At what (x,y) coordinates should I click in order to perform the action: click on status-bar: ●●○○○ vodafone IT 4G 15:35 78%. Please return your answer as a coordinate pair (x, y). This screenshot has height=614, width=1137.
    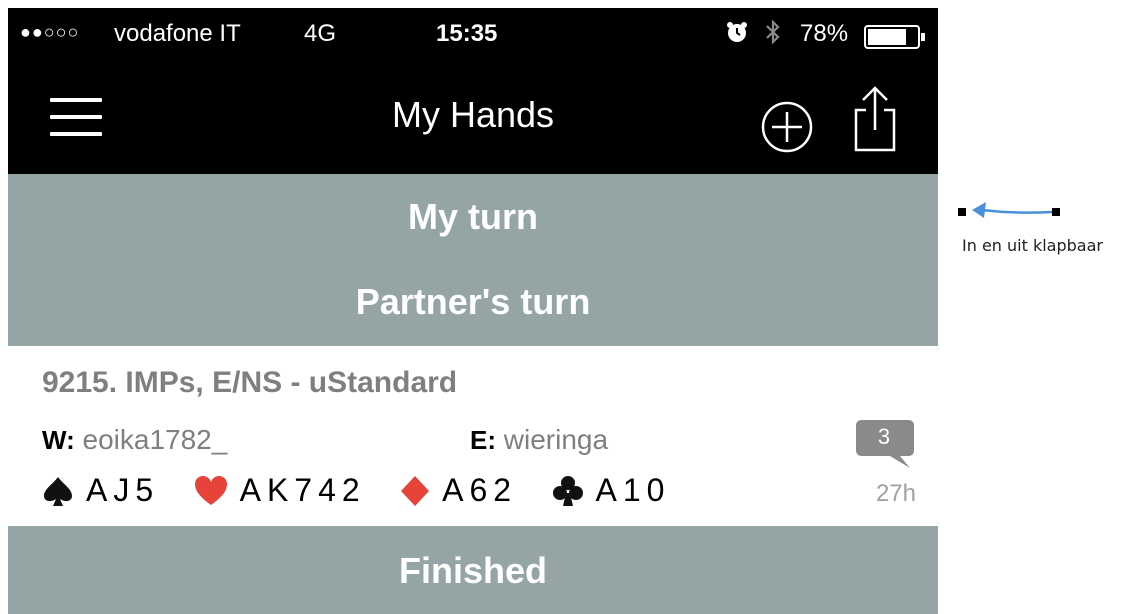
    Looking at the image, I should click on (473, 34).